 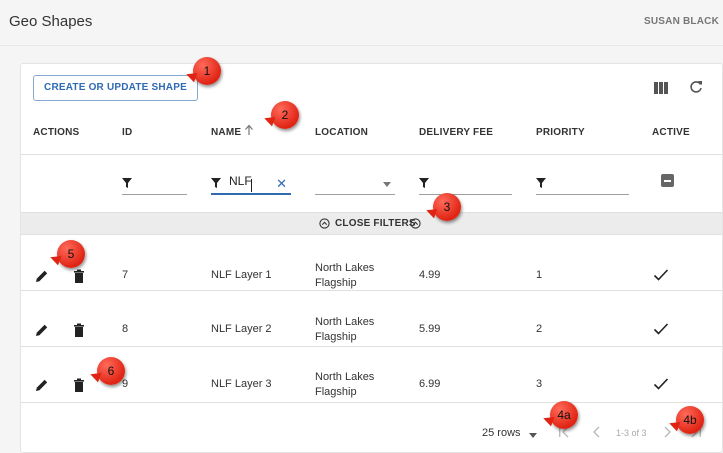 What do you see at coordinates (430, 275) in the screenshot?
I see `cell-delivery-fee: 4.99` at bounding box center [430, 275].